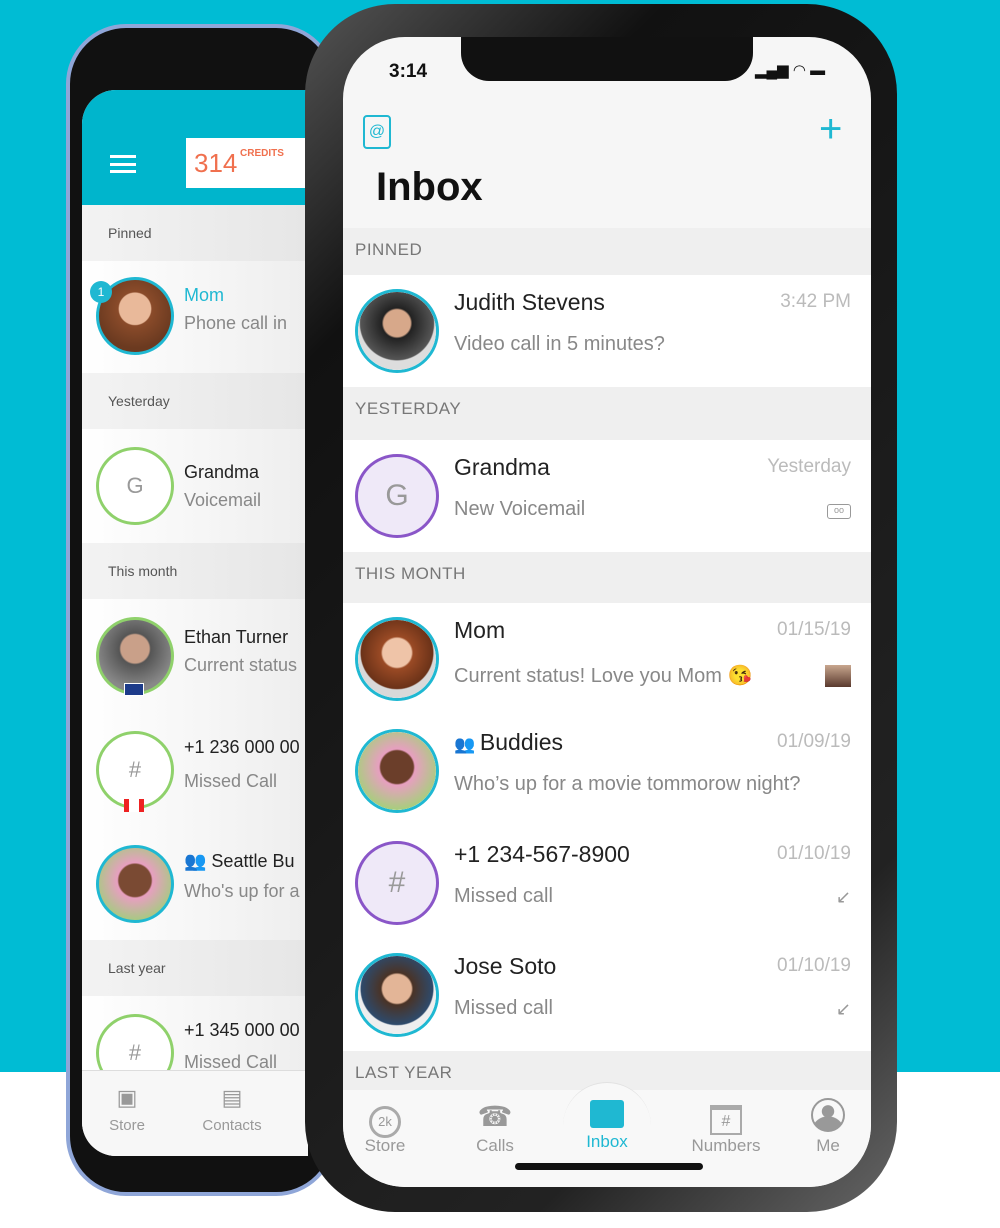 This screenshot has width=1000, height=1228. Describe the element at coordinates (232, 1125) in the screenshot. I see `tab-label: Contacts` at that location.